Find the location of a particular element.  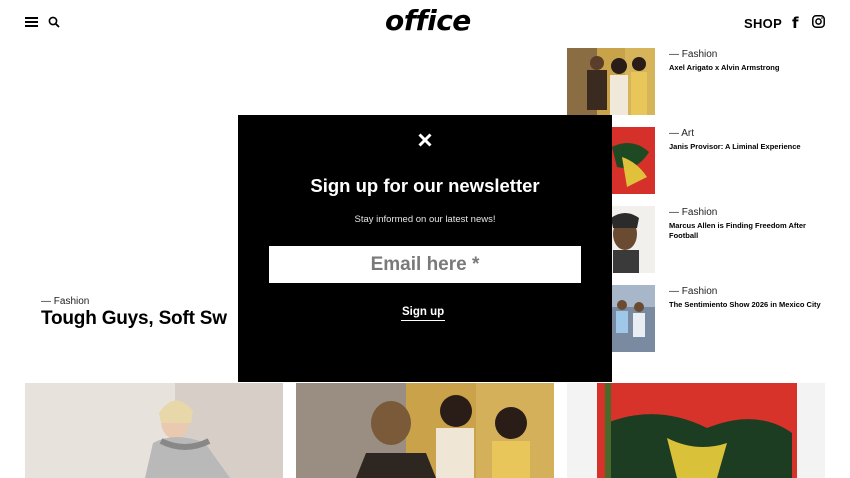

close-icon is located at coordinates (425, 140).